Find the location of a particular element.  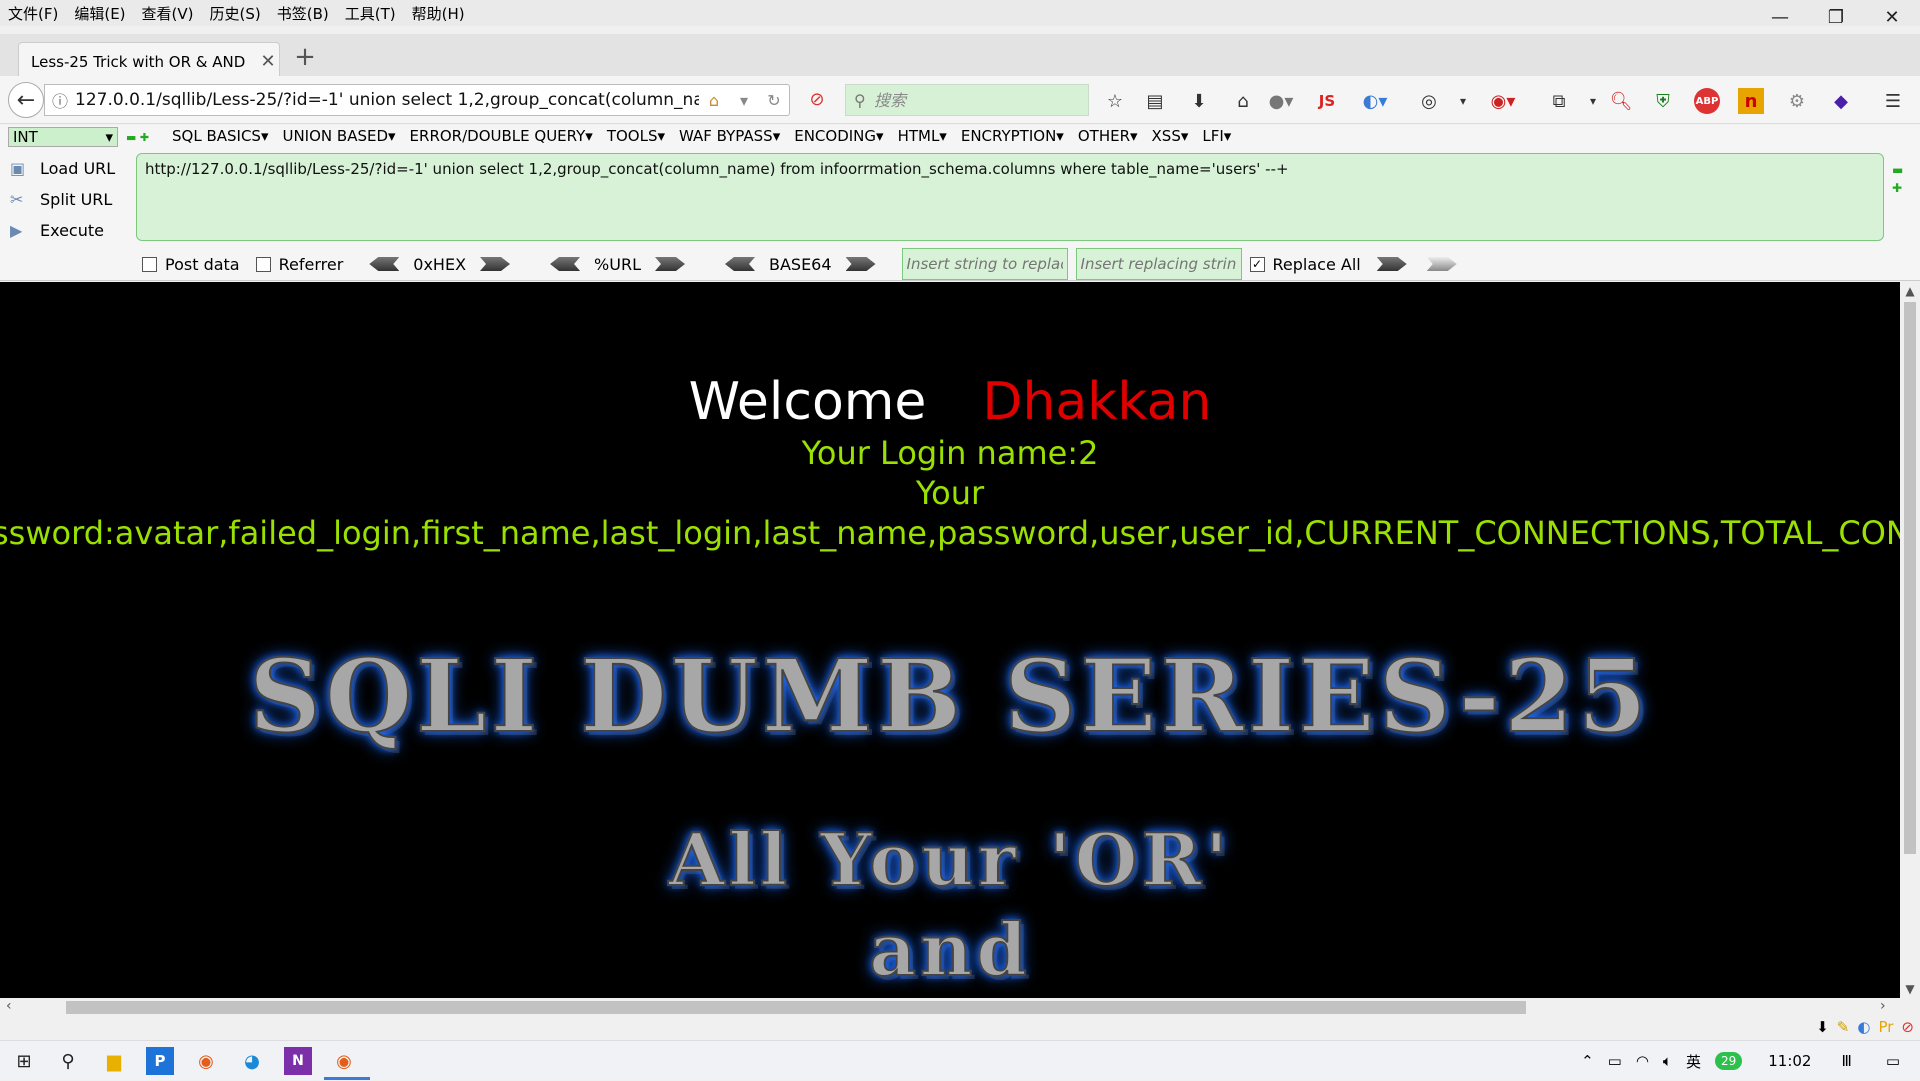

menu-history: 历史(S) is located at coordinates (235, 13).